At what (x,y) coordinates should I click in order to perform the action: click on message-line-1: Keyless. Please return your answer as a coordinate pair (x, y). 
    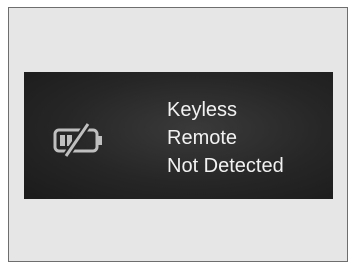
    Looking at the image, I should click on (202, 110).